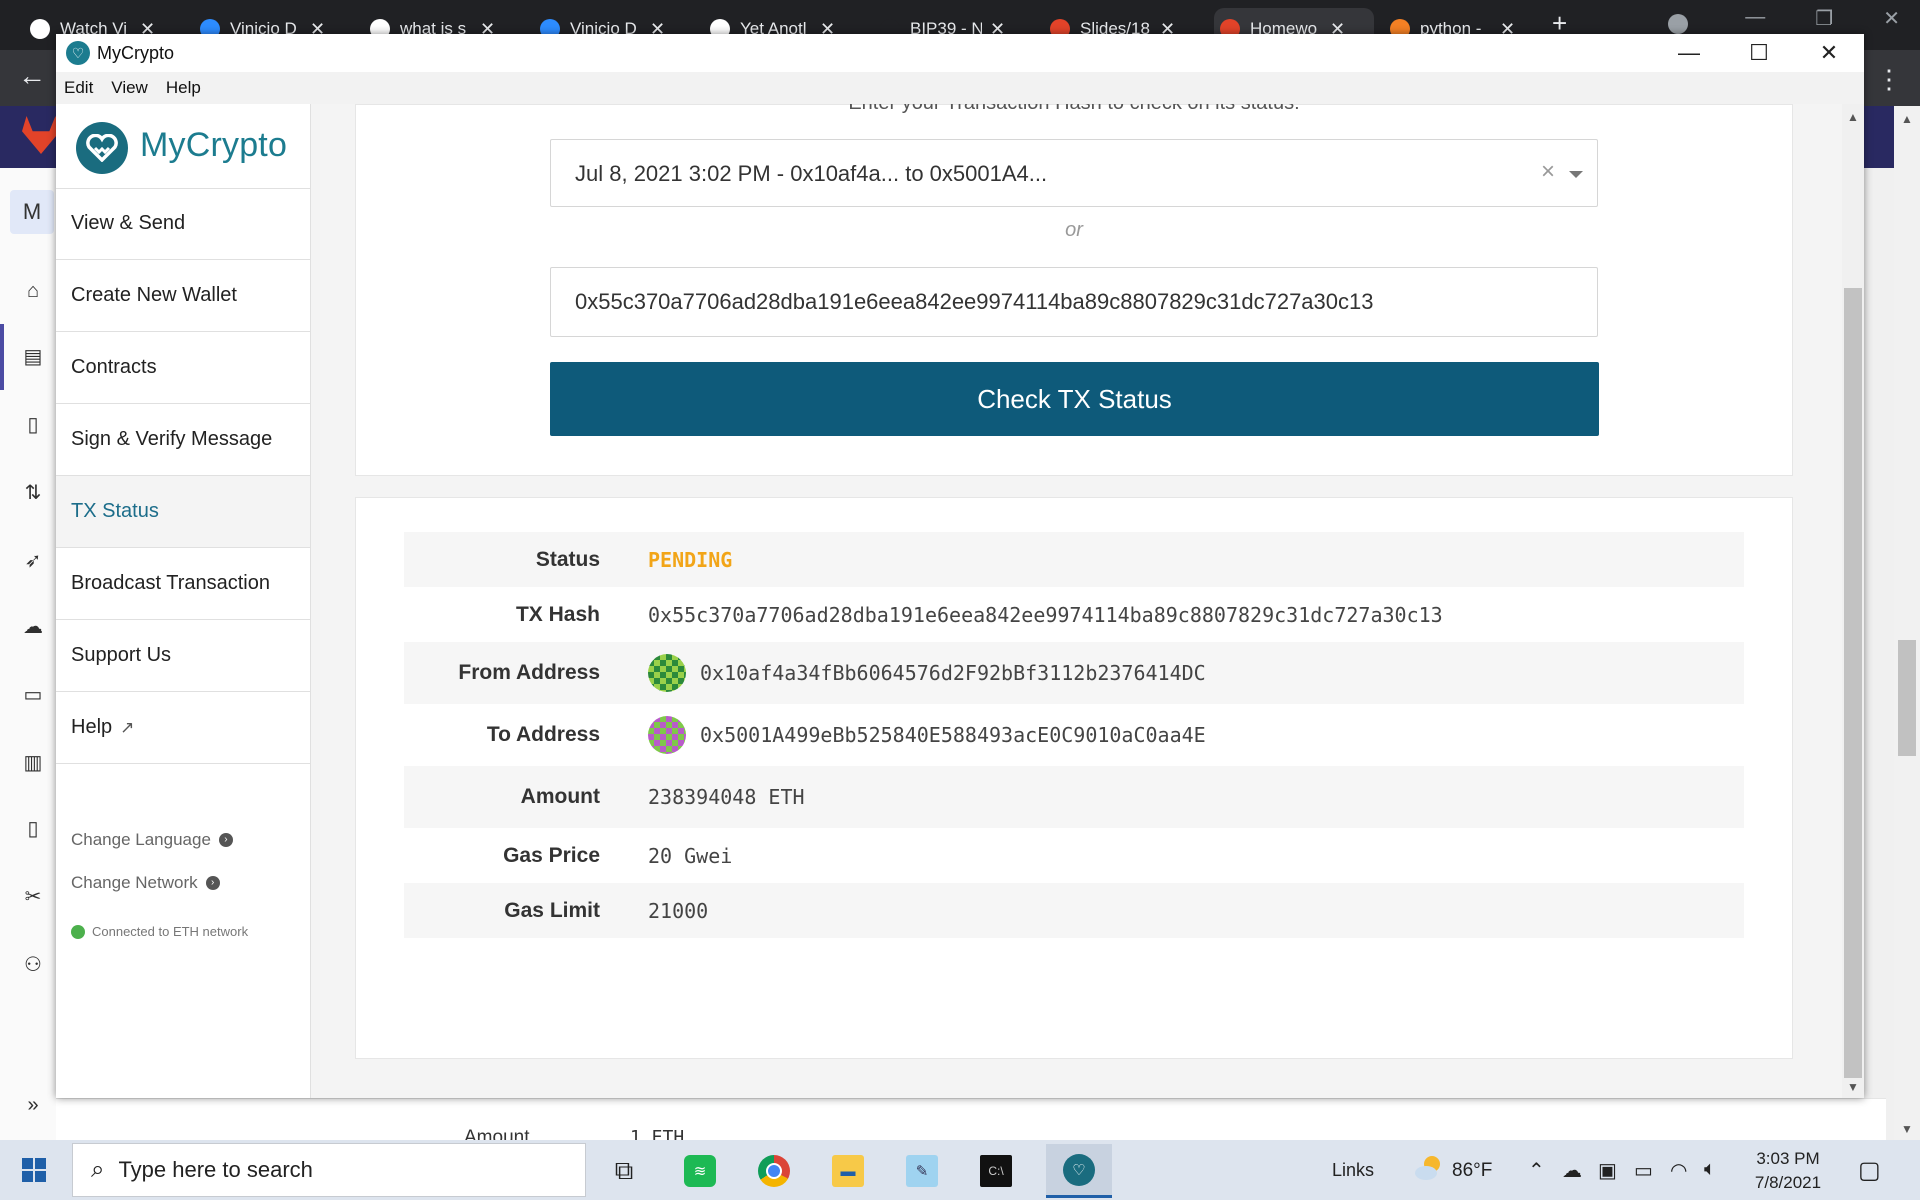 Image resolution: width=1920 pixels, height=1200 pixels. Describe the element at coordinates (529, 672) in the screenshot. I see `from-address-label: From Address` at that location.